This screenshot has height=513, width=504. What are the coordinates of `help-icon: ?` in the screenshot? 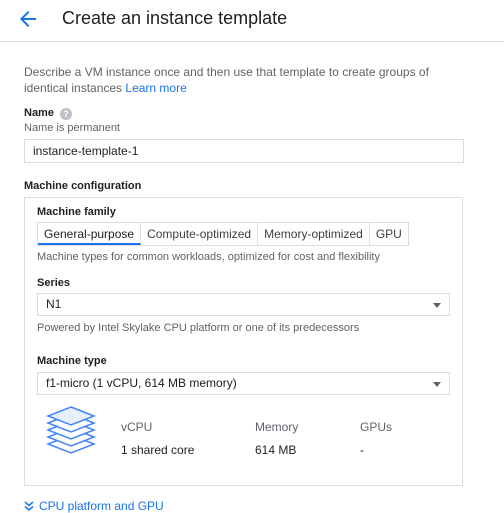 It's located at (65, 114).